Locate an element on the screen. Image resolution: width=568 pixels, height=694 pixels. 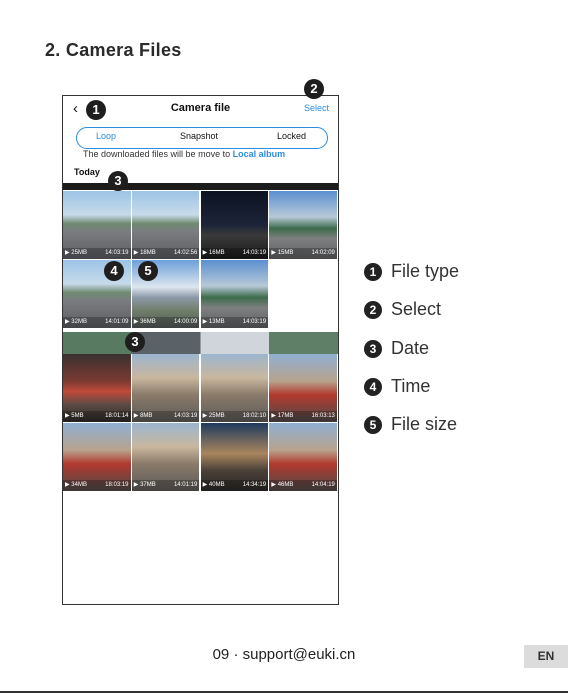
thumbnail-meta: ▶ 37MB 14:01:19 is located at coordinates (165, 485).